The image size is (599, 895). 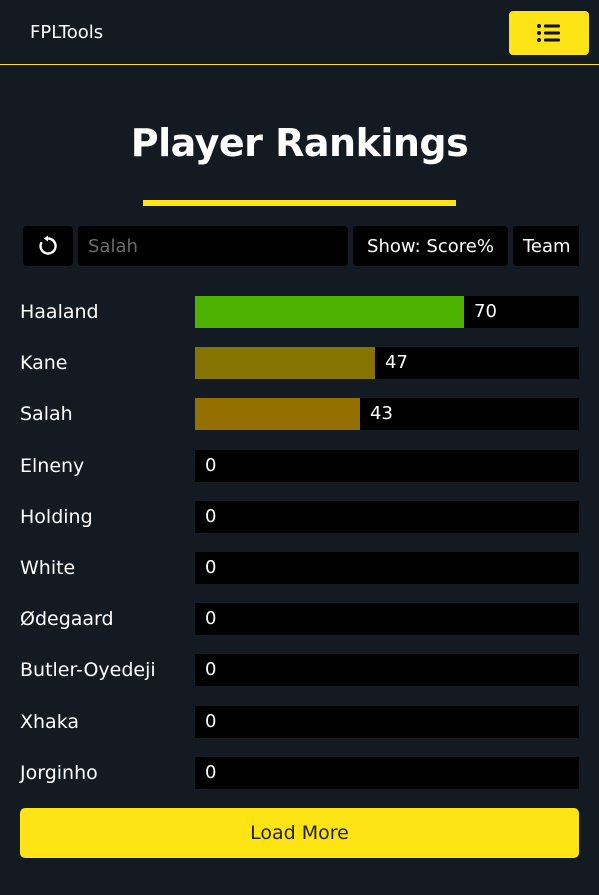 I want to click on ranking-row: Elneny 0, so click(x=299, y=465).